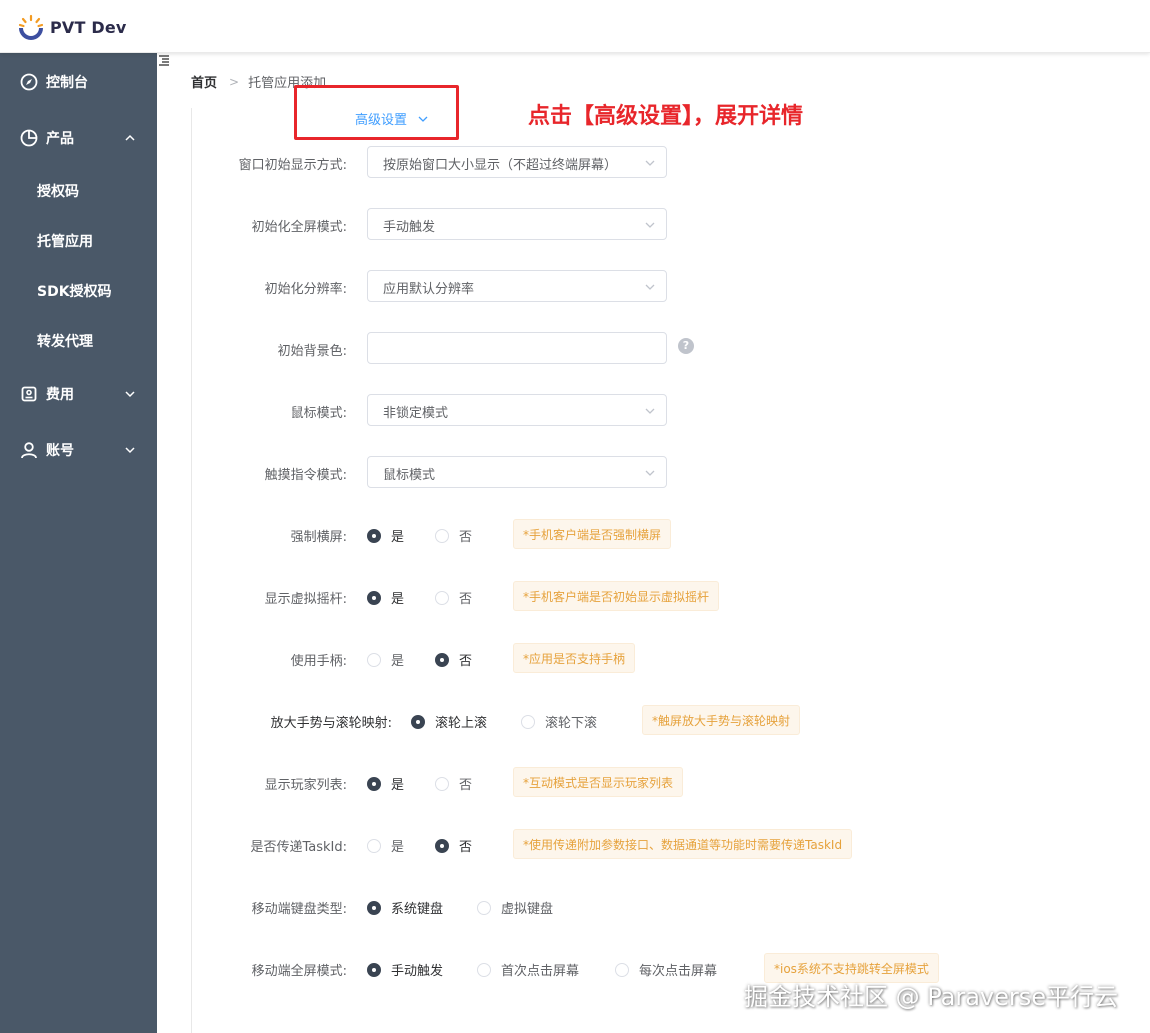  I want to click on keyboard-system-radio: 系统键盘, so click(405, 907).